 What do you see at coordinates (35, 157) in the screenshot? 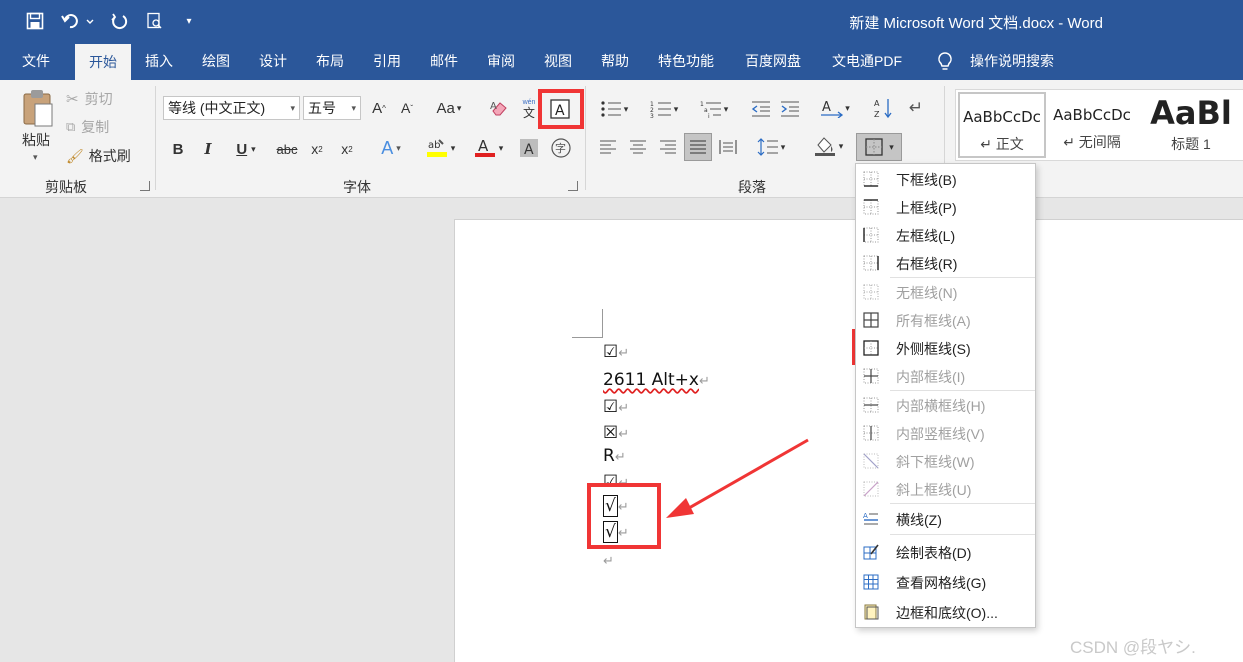
I see `paste-dropdown-icon: ▾` at bounding box center [35, 157].